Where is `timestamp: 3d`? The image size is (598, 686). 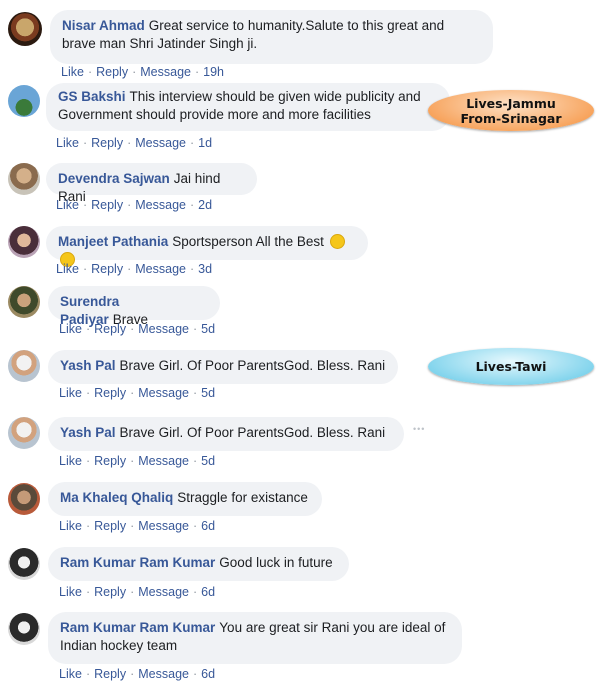 timestamp: 3d is located at coordinates (205, 269).